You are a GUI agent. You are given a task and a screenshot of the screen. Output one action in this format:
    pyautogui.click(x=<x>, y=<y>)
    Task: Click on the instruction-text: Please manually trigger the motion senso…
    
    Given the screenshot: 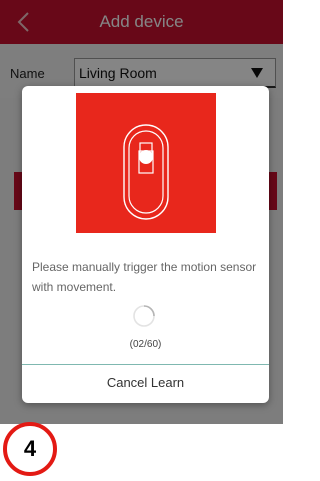 What is the action you would take?
    pyautogui.click(x=144, y=277)
    